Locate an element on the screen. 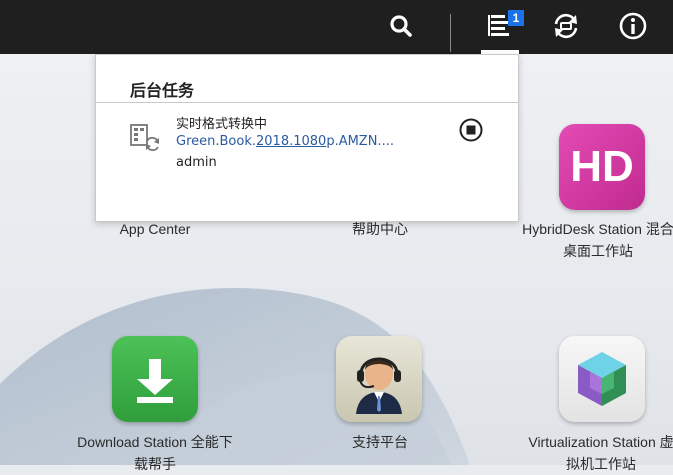 The image size is (673, 475). info-icon is located at coordinates (633, 26).